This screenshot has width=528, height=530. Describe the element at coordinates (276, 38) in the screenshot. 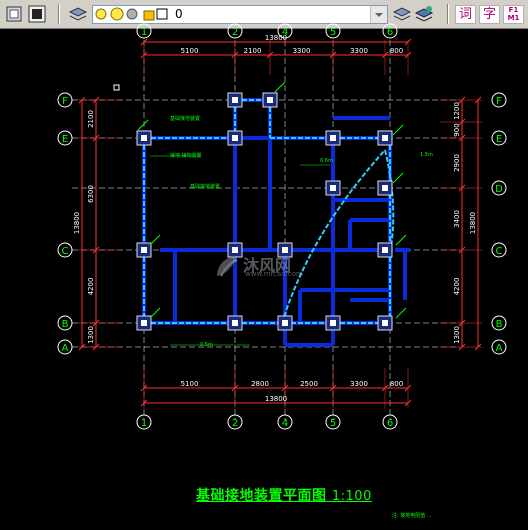

I see `dim-text-top-total: 13800` at that location.